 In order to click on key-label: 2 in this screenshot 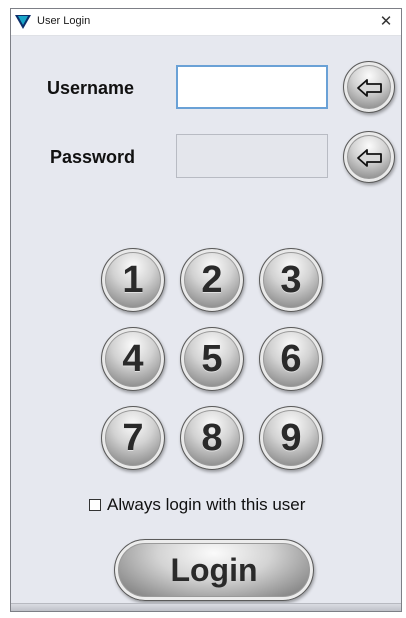, I will do `click(212, 279)`.